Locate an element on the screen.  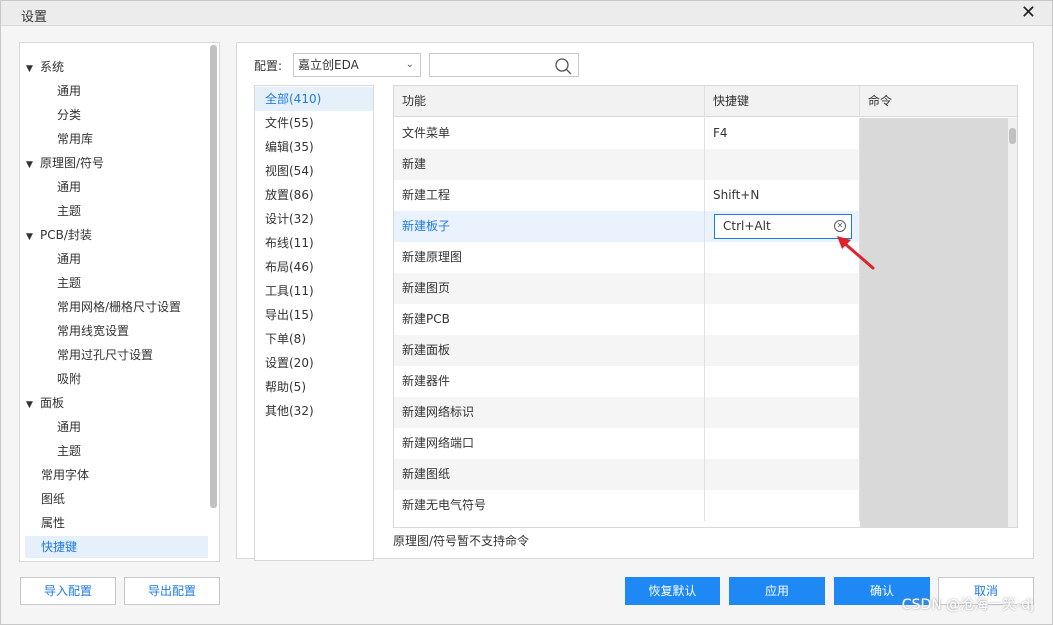
tree-item: 常用过孔尺寸设置 is located at coordinates (105, 355).